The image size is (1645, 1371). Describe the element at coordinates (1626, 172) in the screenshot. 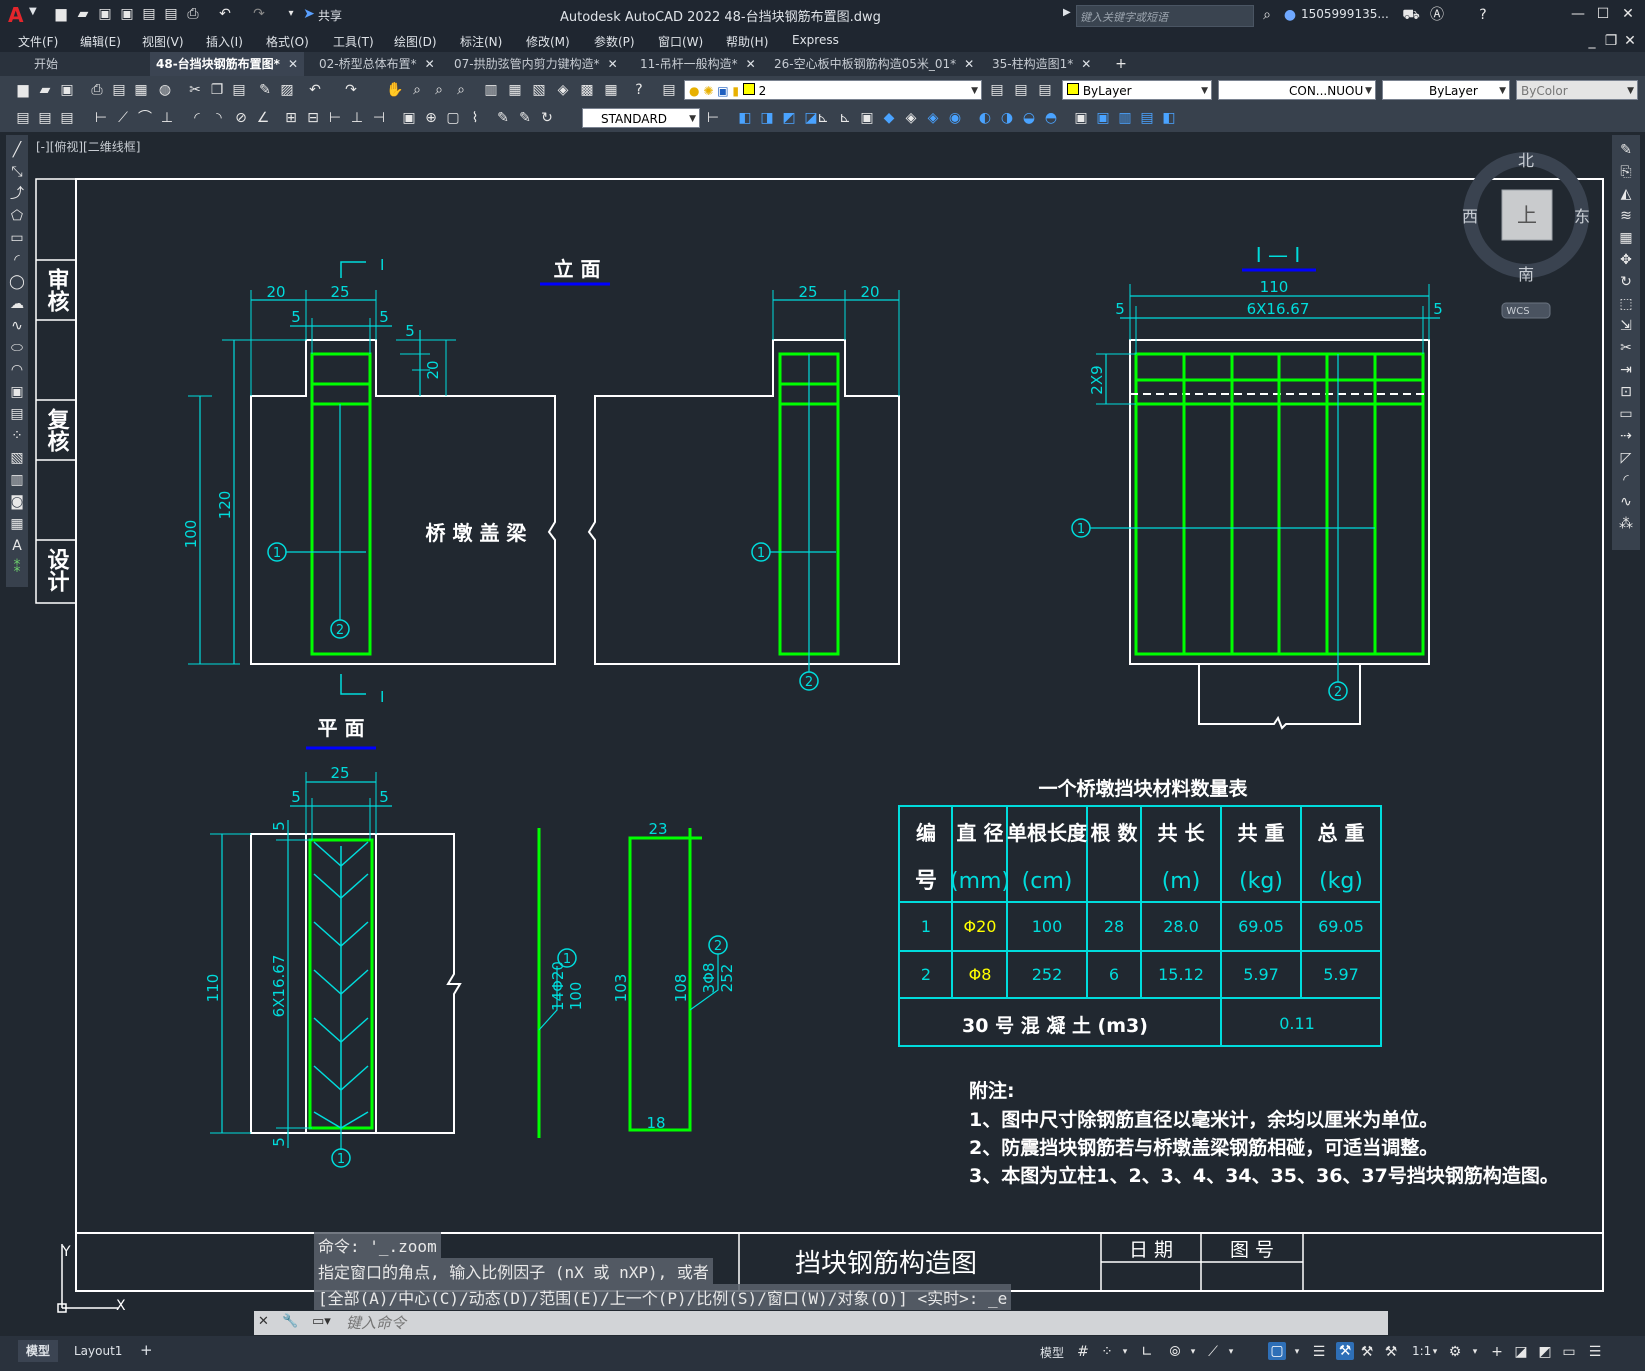

I see `copy-object-icon: ⎘` at that location.